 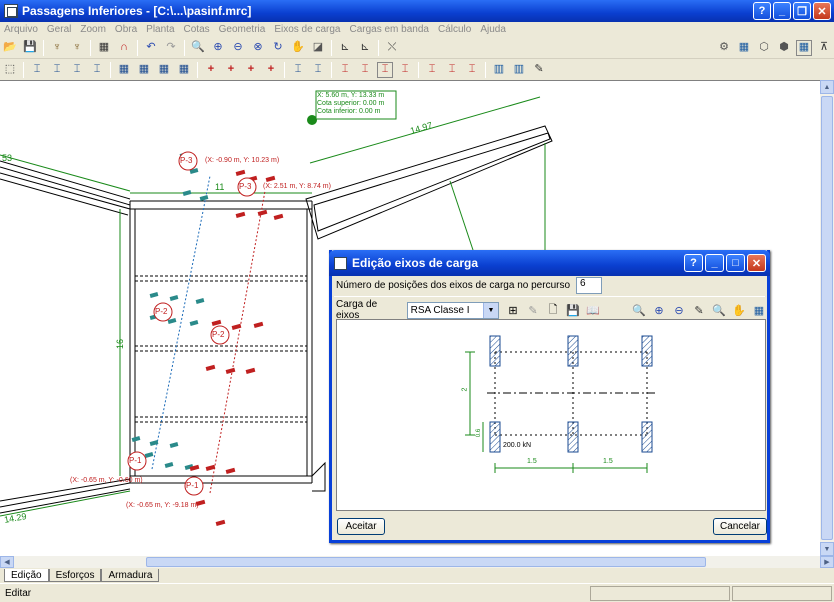 I want to click on axle-red-select-icon: ⌶, so click(x=385, y=69).